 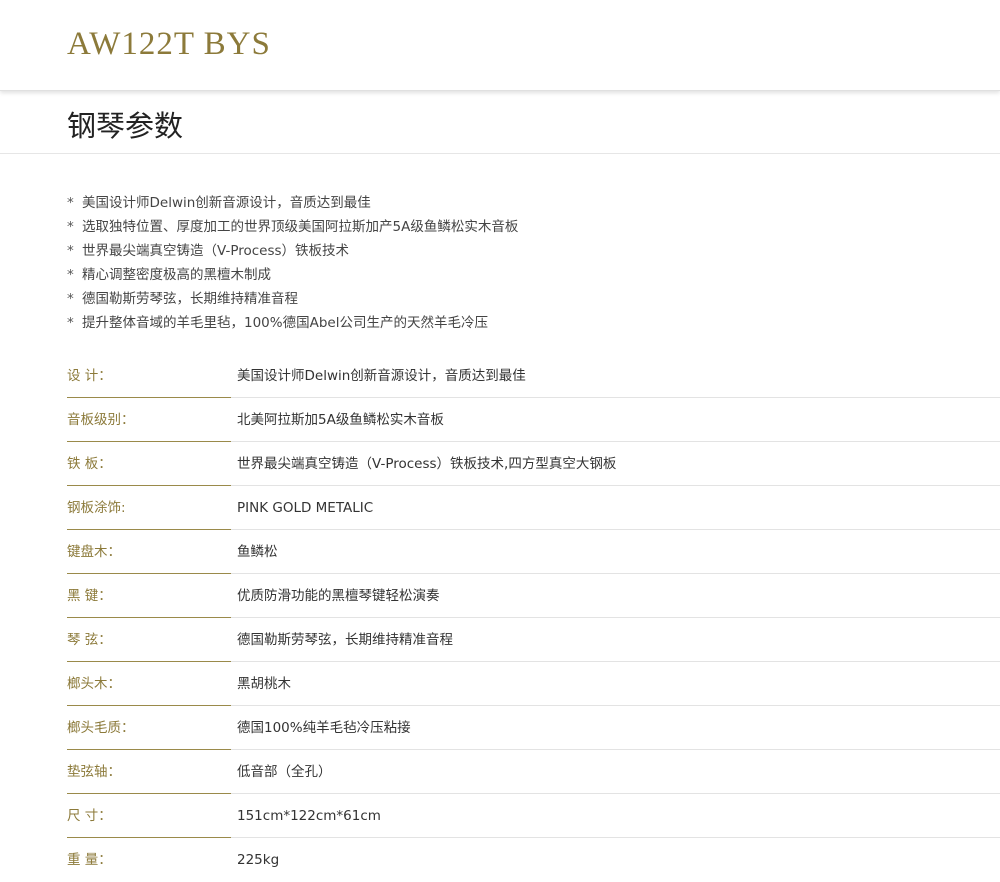 What do you see at coordinates (533, 728) in the screenshot?
I see `spec-row-hammer-felt: 榔头毛质： 德国100%纯羊毛毡冷压粘接` at bounding box center [533, 728].